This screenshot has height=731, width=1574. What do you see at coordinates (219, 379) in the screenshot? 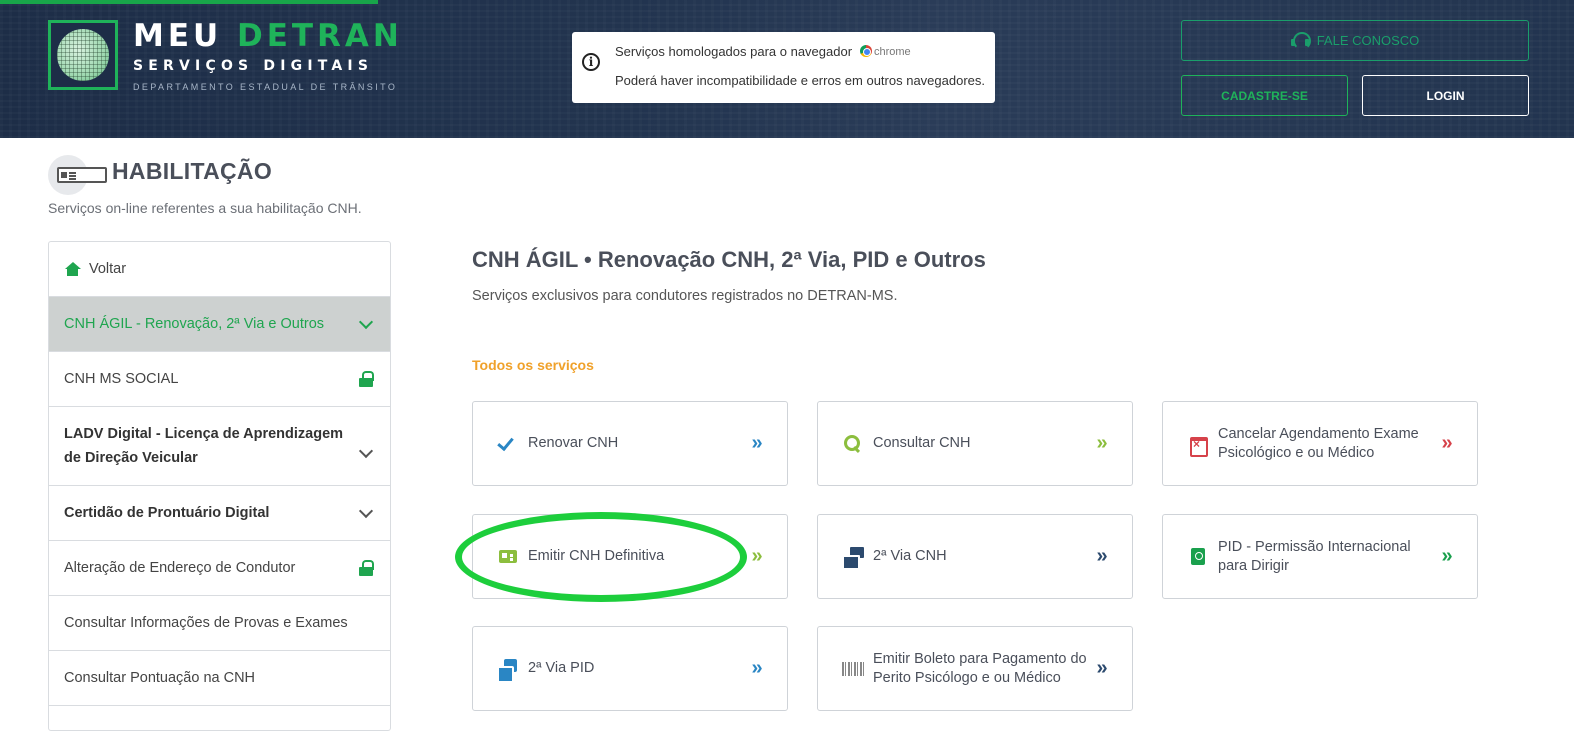
I see `sidebar-item-cnh-ms-social: CNH MS SOCIAL` at bounding box center [219, 379].